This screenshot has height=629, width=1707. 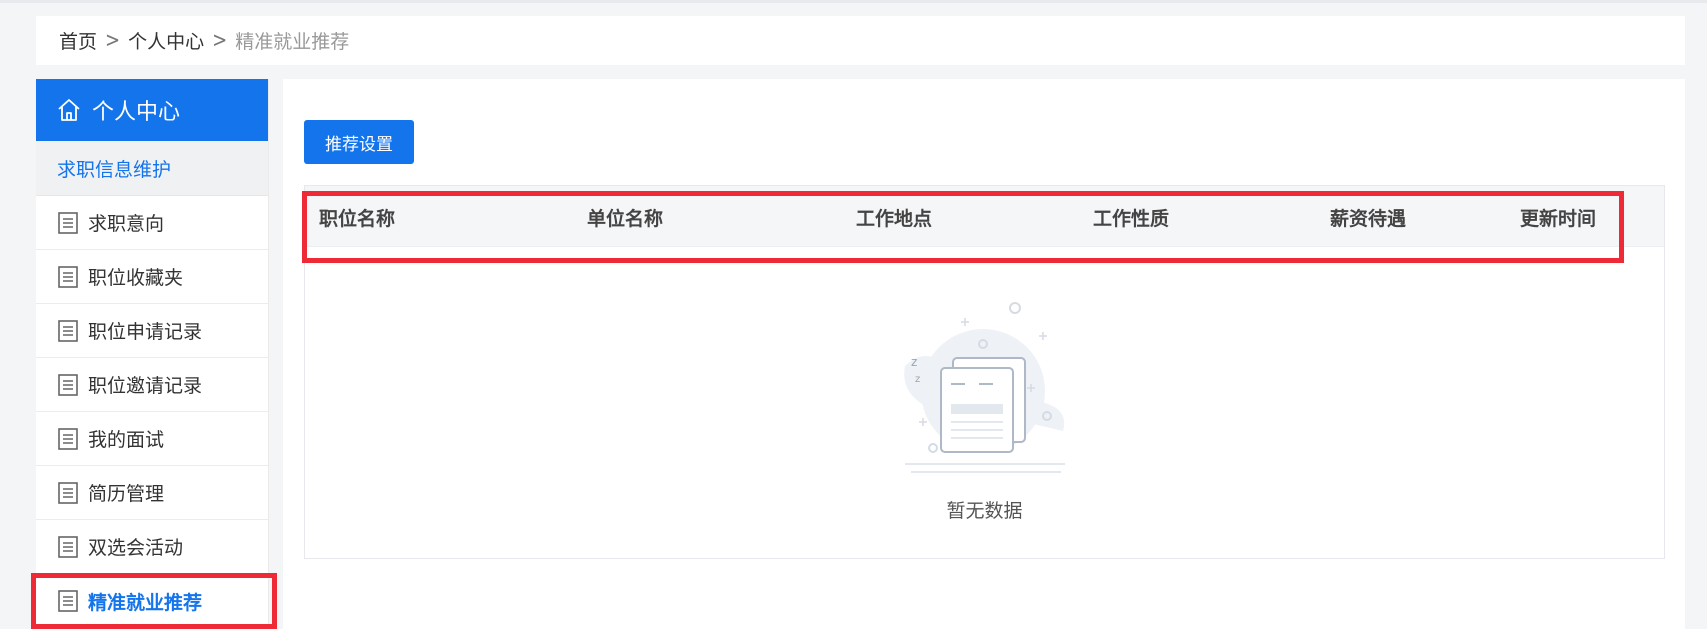 What do you see at coordinates (136, 278) in the screenshot?
I see `sidebar-item-label: 职位收藏夹` at bounding box center [136, 278].